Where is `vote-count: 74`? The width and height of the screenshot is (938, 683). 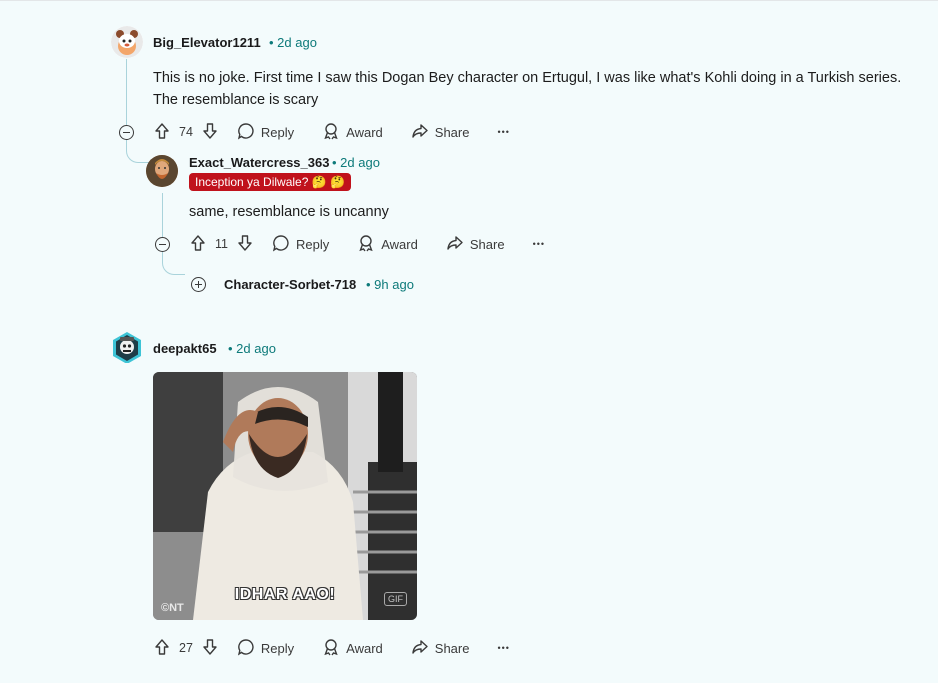
vote-count: 74 is located at coordinates (186, 132).